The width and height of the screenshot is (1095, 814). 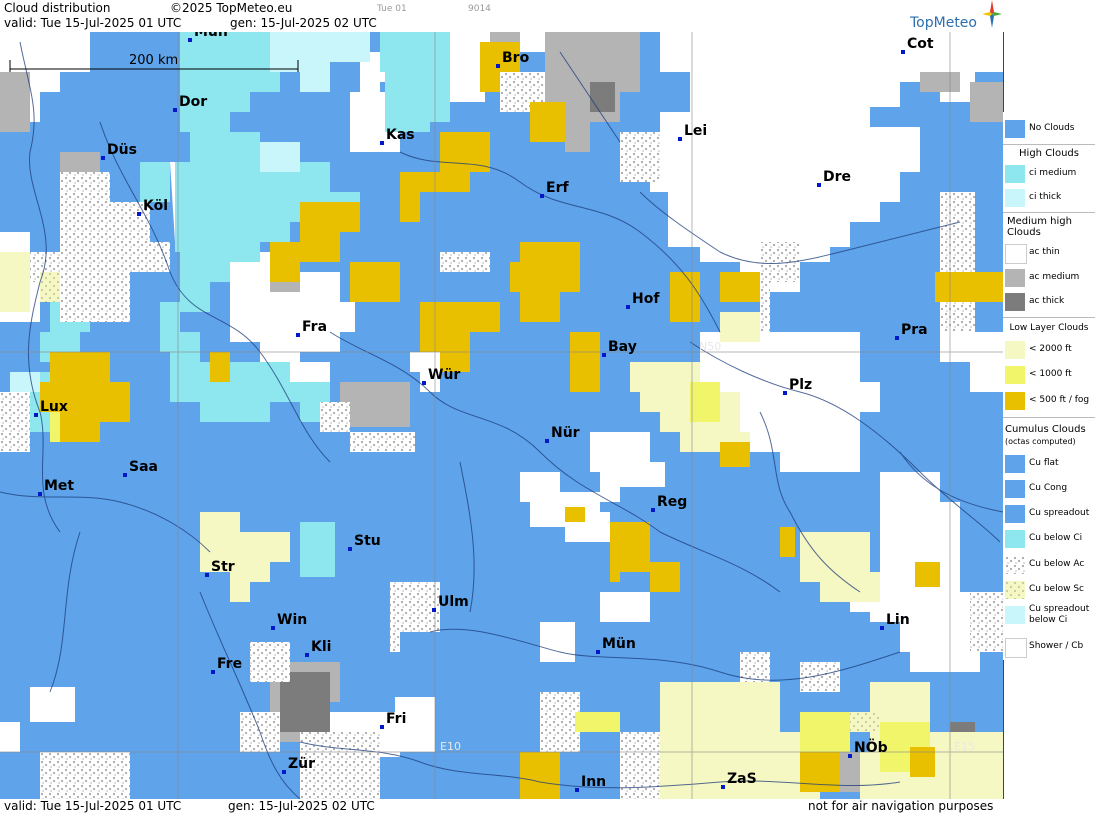 What do you see at coordinates (1015, 302) in the screenshot?
I see `legend-swatch-ac-thick` at bounding box center [1015, 302].